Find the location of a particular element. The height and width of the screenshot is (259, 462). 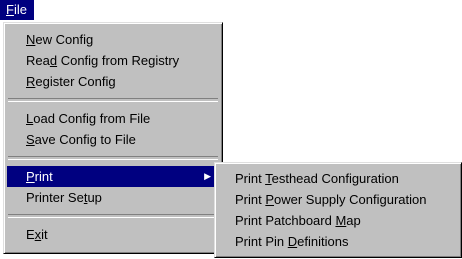

menu-item-print: Print ▶ is located at coordinates (113, 176).